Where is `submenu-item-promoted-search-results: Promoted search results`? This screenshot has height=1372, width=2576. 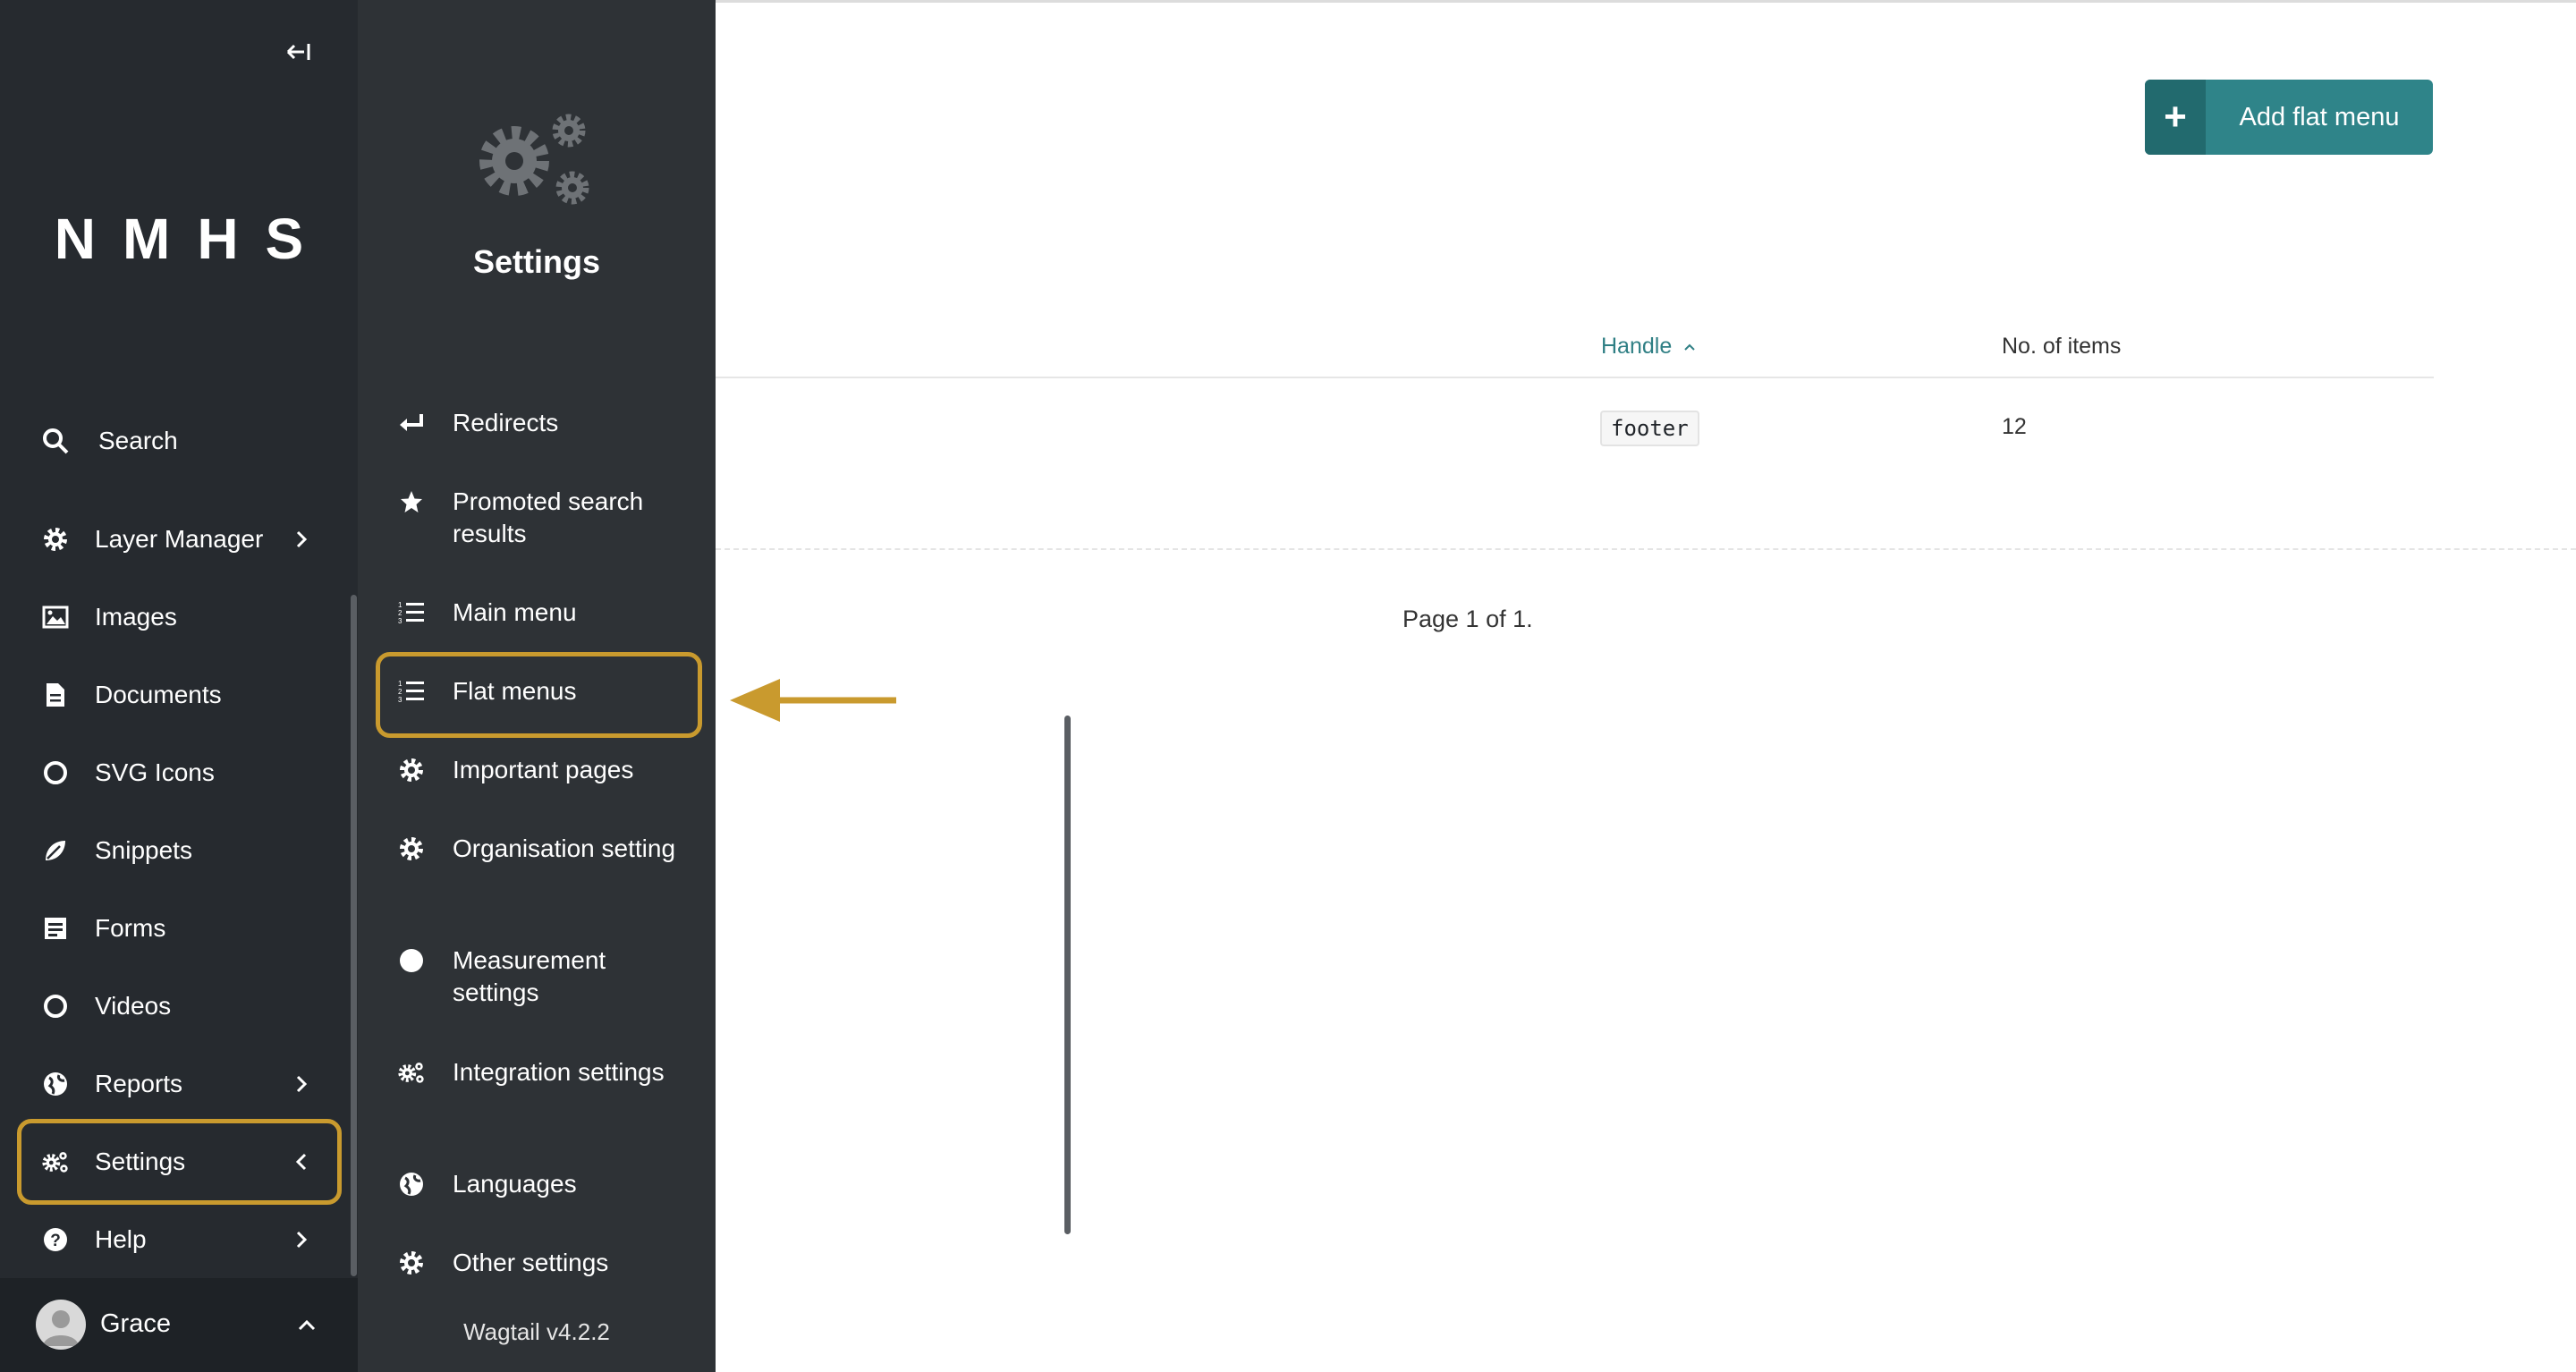 submenu-item-promoted-search-results: Promoted search results is located at coordinates (533, 520).